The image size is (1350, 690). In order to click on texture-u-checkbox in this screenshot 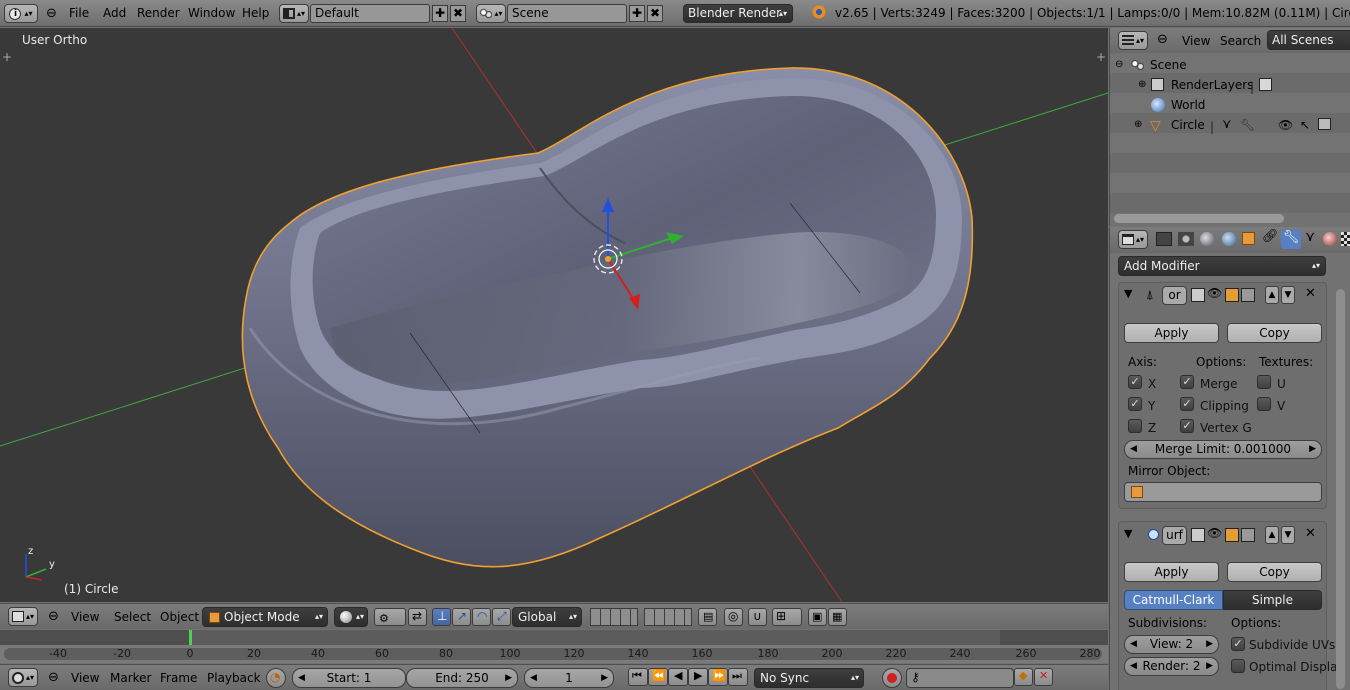, I will do `click(1264, 382)`.